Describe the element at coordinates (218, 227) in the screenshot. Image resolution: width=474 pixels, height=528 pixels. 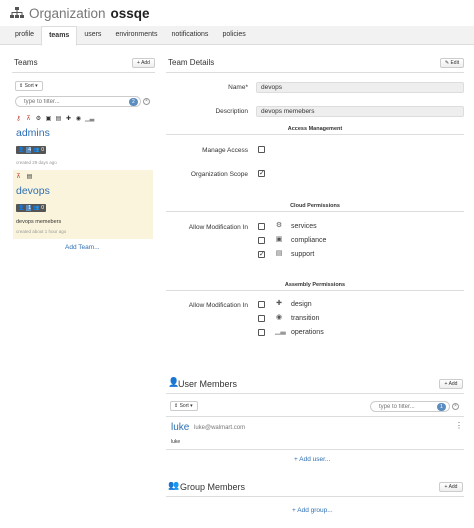
I see `cloud-allow-label: Allow Modification In` at that location.